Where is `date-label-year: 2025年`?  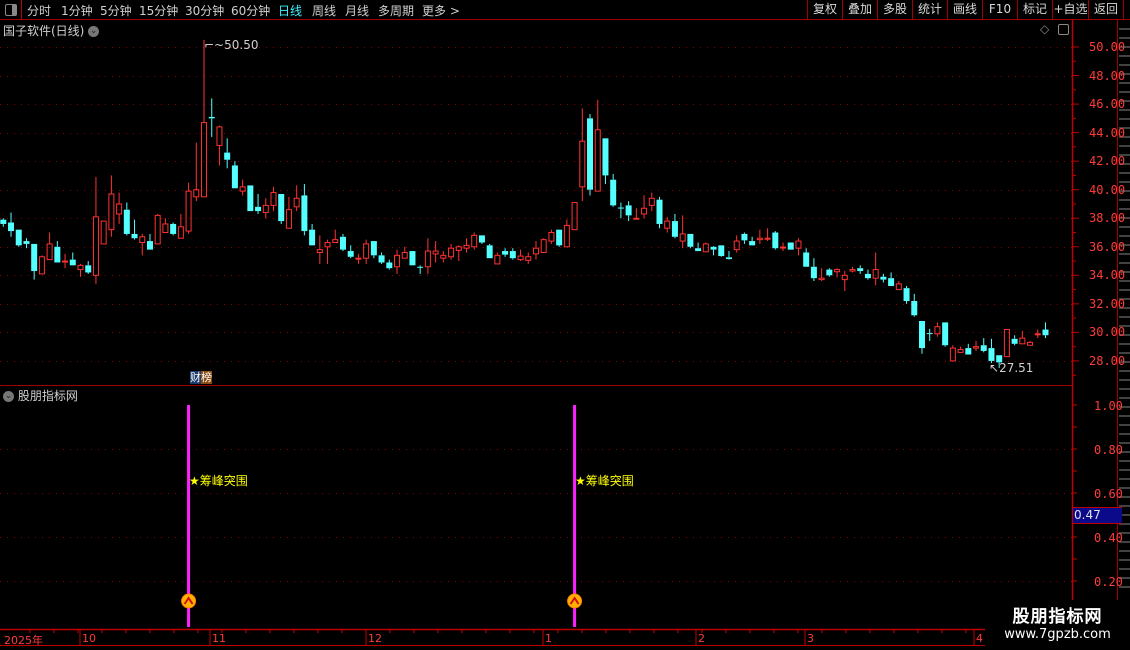
date-label-year: 2025年 is located at coordinates (23, 640).